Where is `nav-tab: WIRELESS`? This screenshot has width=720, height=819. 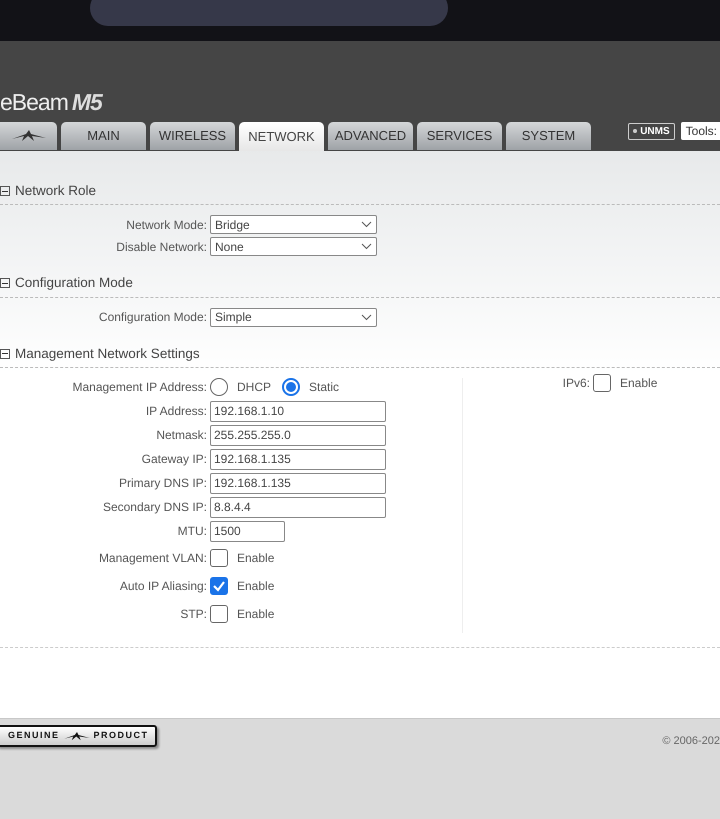
nav-tab: WIRELESS is located at coordinates (192, 136).